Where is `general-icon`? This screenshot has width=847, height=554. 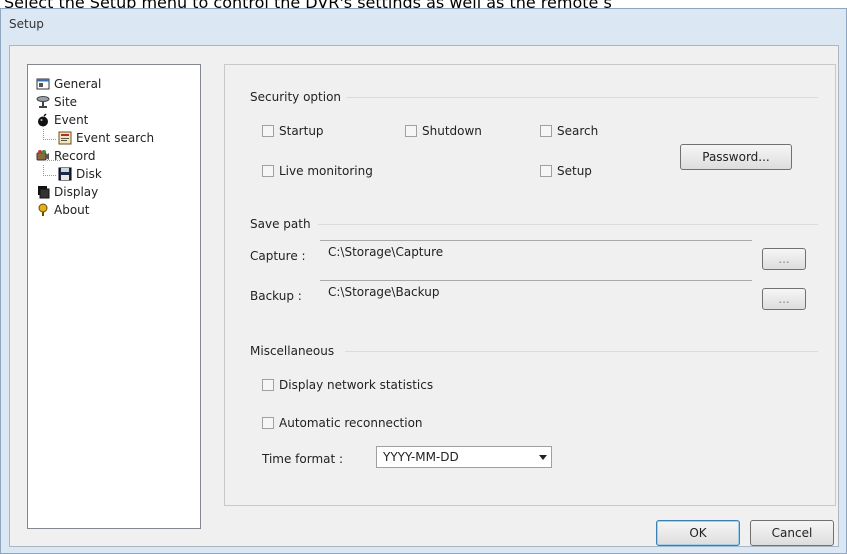
general-icon is located at coordinates (43, 84).